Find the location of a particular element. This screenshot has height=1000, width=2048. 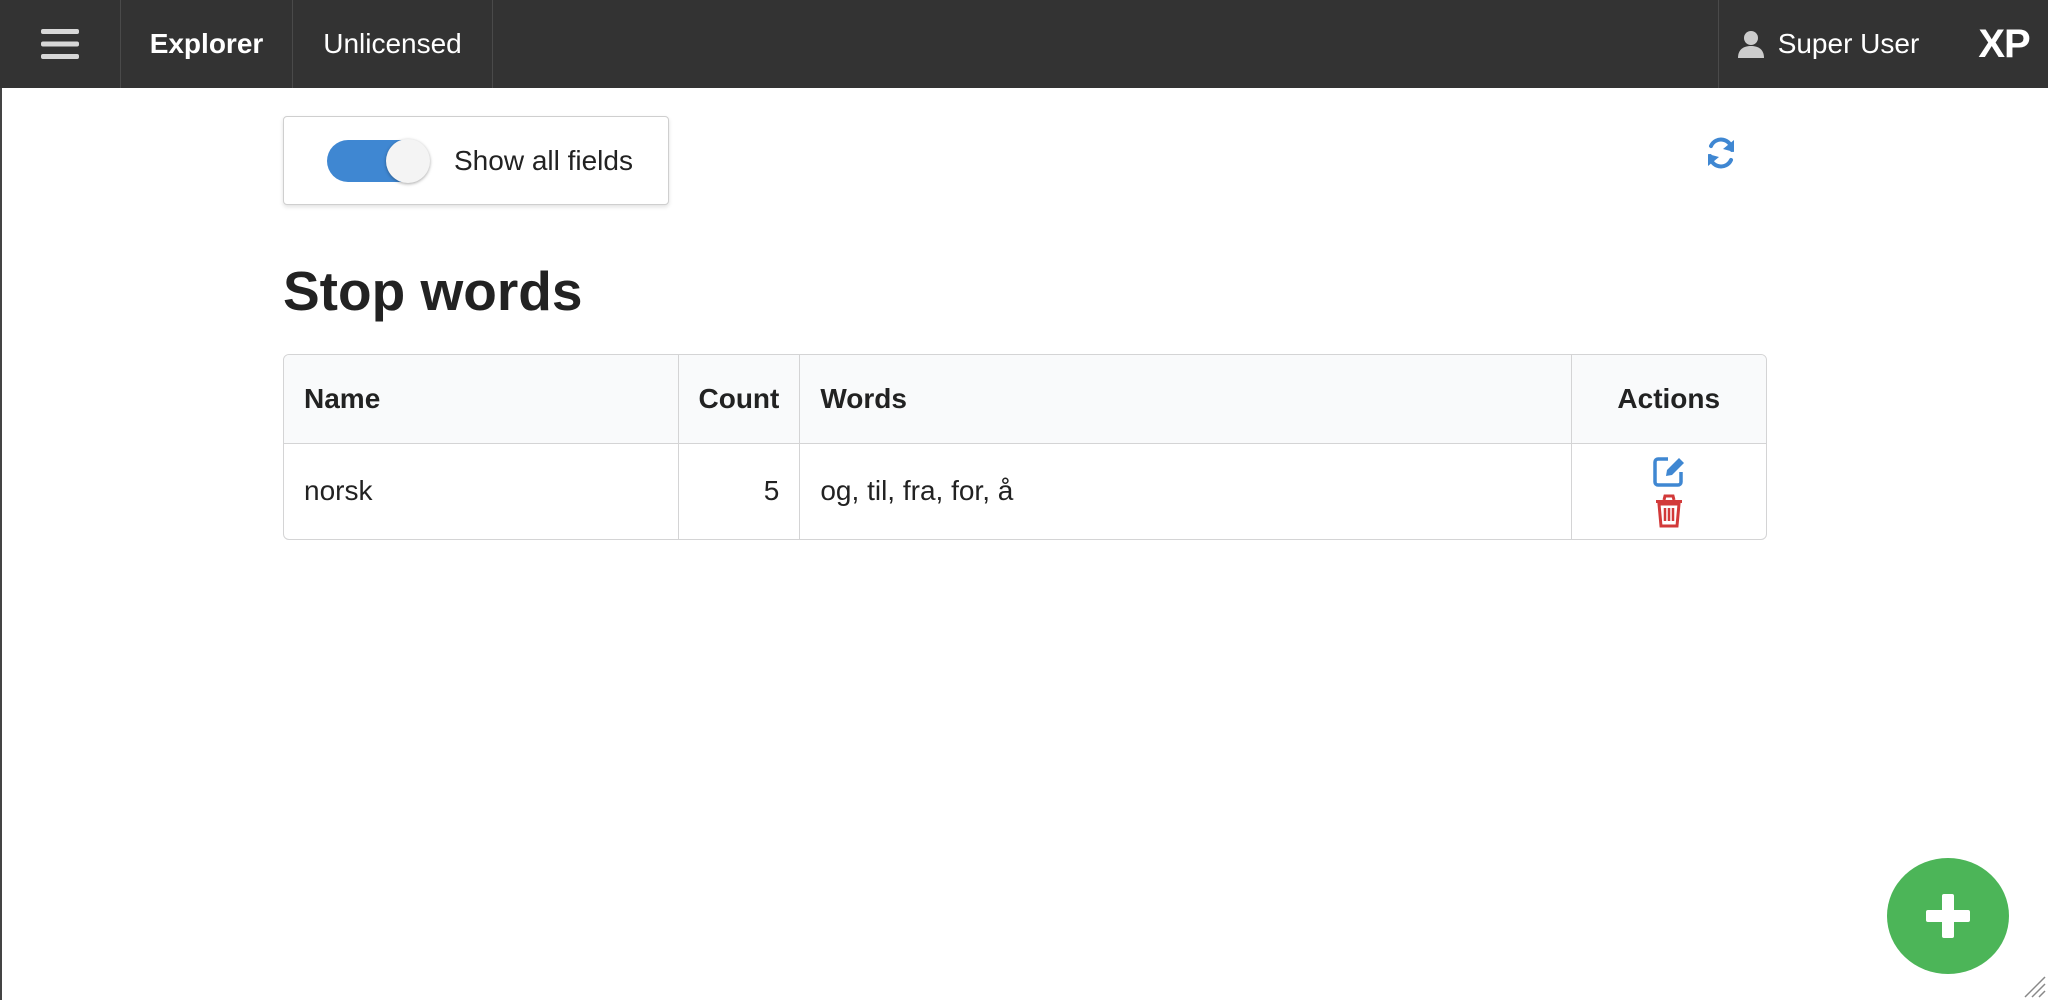

edit-button is located at coordinates (1669, 471).